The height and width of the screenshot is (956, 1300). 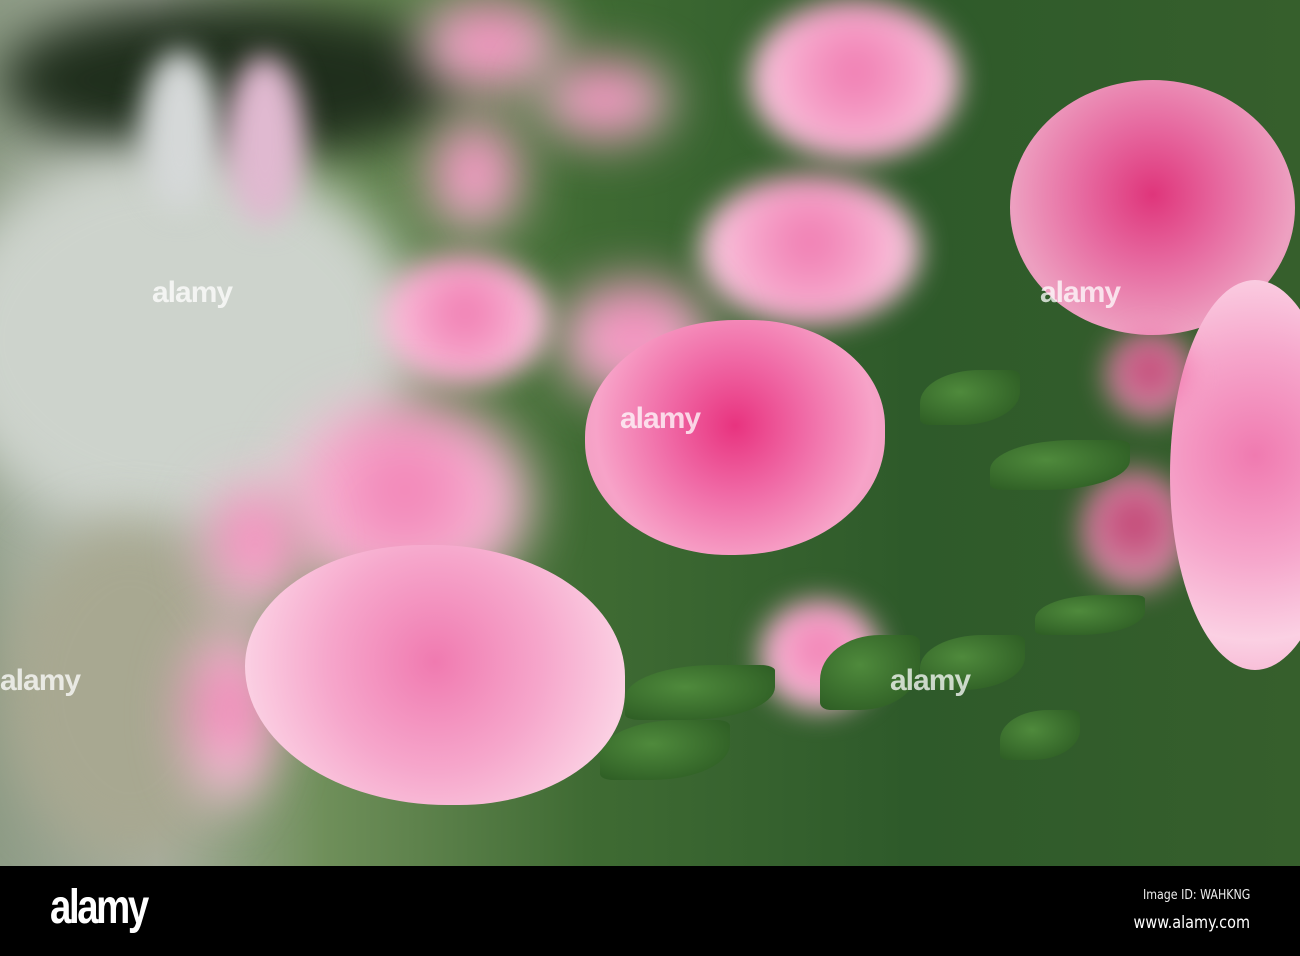 What do you see at coordinates (1150, 375) in the screenshot?
I see `rose-bud` at bounding box center [1150, 375].